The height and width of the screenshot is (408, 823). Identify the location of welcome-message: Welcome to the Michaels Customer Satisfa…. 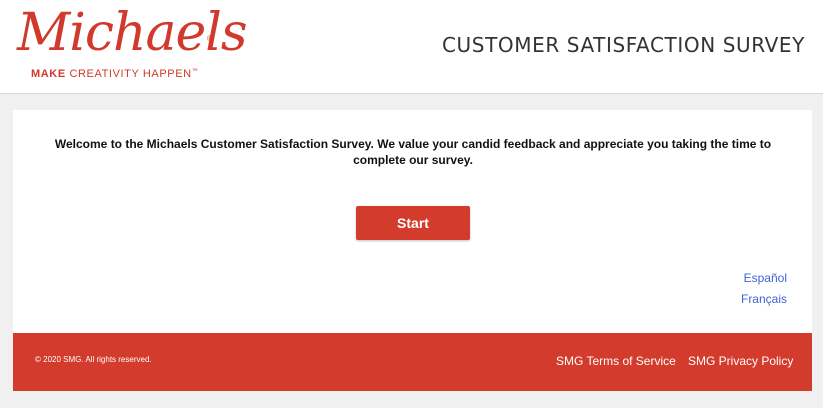
(413, 152).